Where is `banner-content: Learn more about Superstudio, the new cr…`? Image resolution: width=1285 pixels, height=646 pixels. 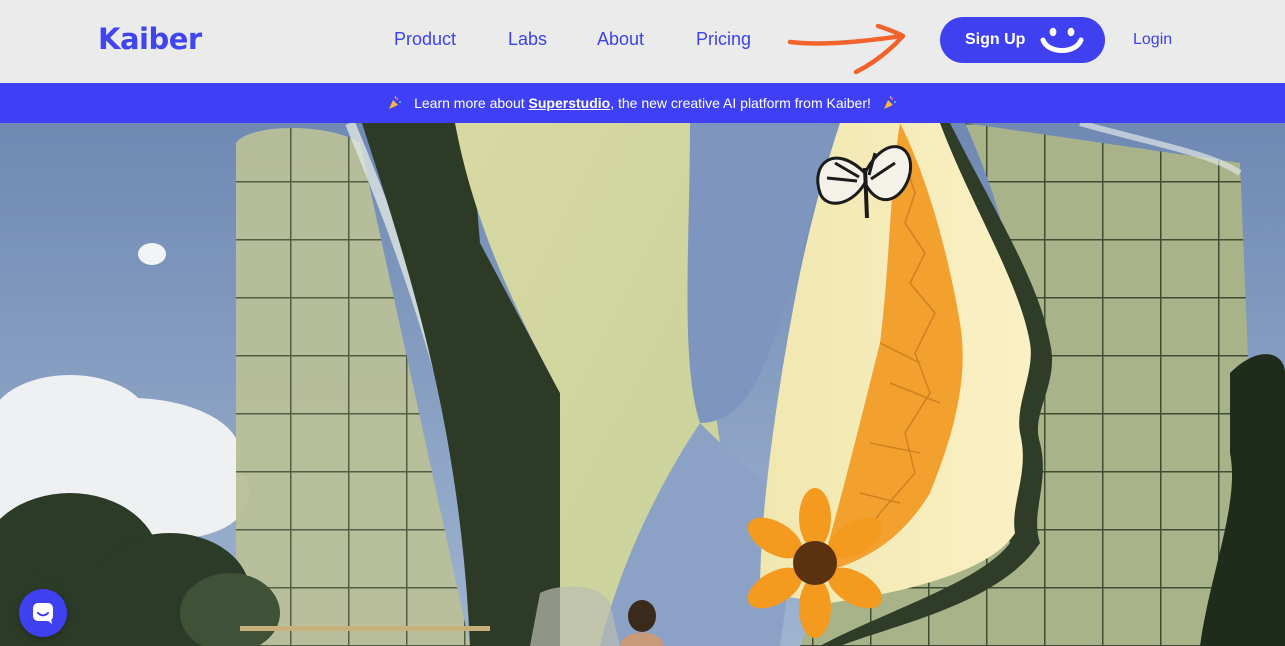 banner-content: Learn more about Superstudio, the new cr… is located at coordinates (642, 103).